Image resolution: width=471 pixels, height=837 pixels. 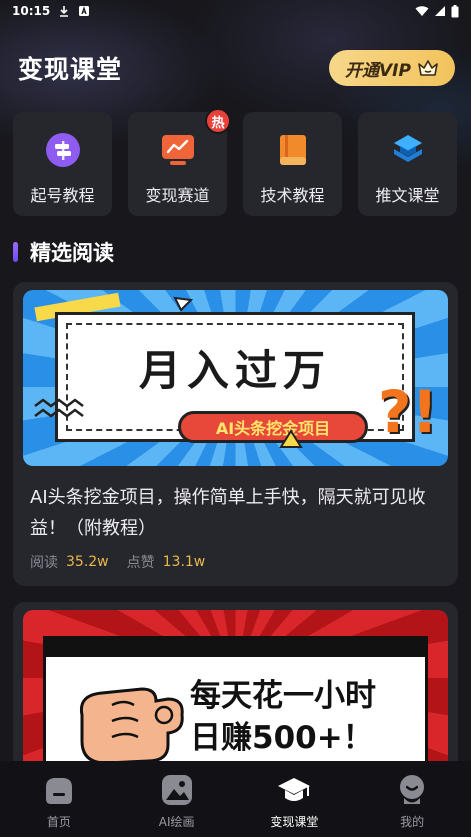 I want to click on category-jishu: 技术教程, so click(x=292, y=164).